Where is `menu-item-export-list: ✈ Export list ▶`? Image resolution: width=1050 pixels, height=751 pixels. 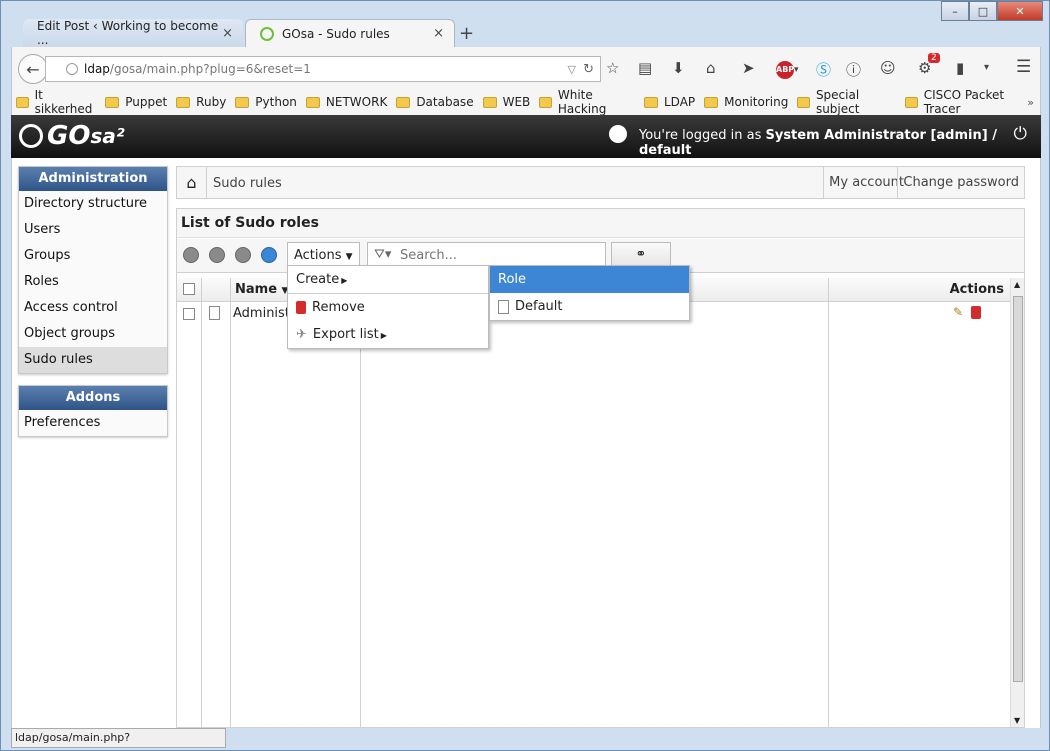
menu-item-export-list: ✈ Export list ▶ is located at coordinates (388, 334).